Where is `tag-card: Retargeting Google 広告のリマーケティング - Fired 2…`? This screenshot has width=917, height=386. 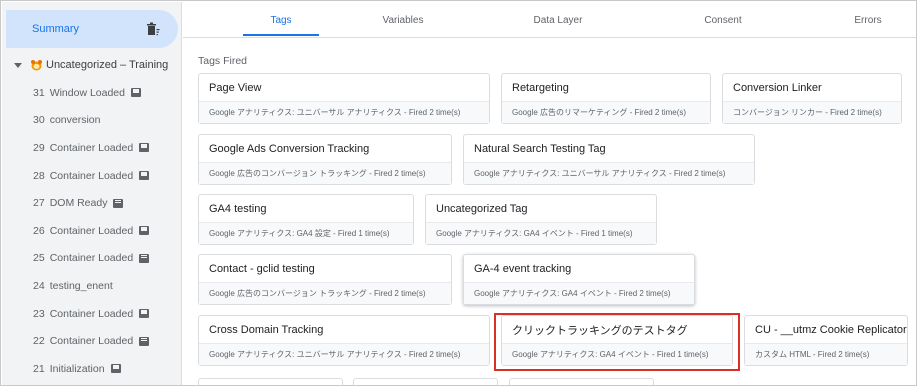
tag-card: Retargeting Google 広告のリマーケティング - Fired 2… is located at coordinates (606, 98).